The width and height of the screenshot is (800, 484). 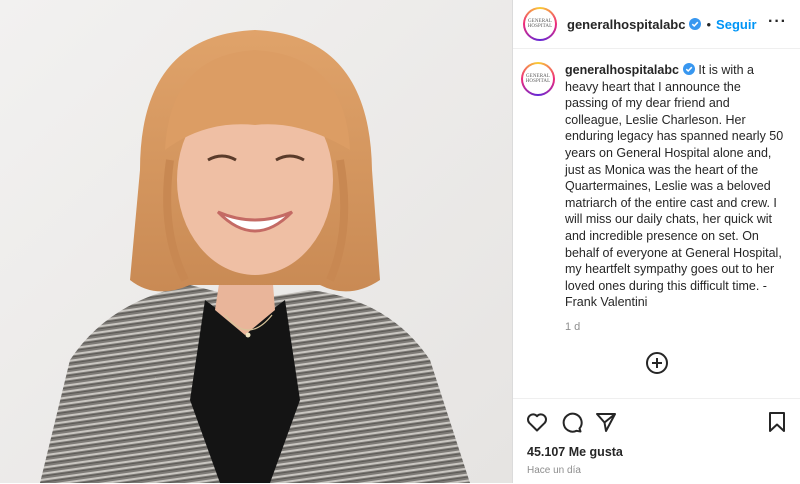 I want to click on comment-icon, so click(x=571, y=422).